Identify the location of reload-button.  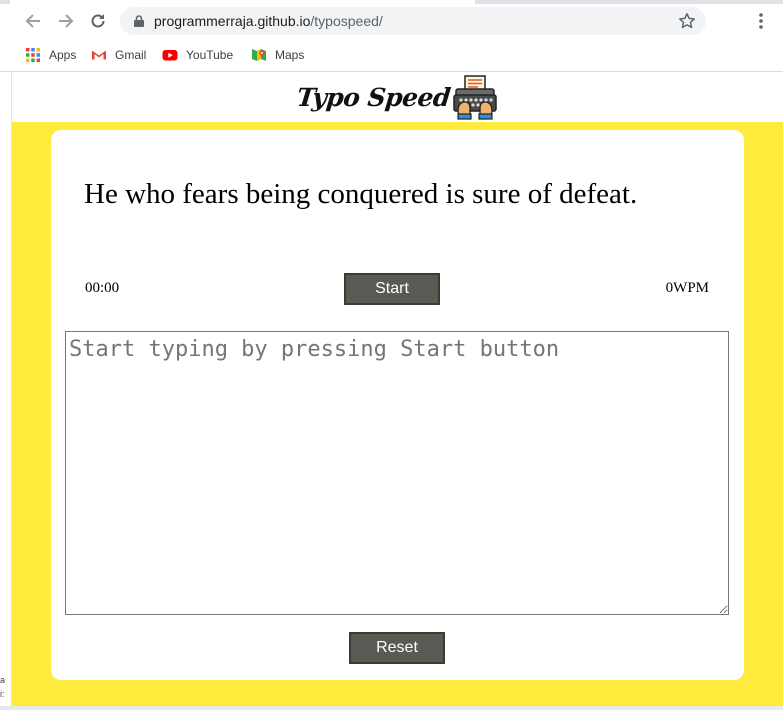
(98, 21).